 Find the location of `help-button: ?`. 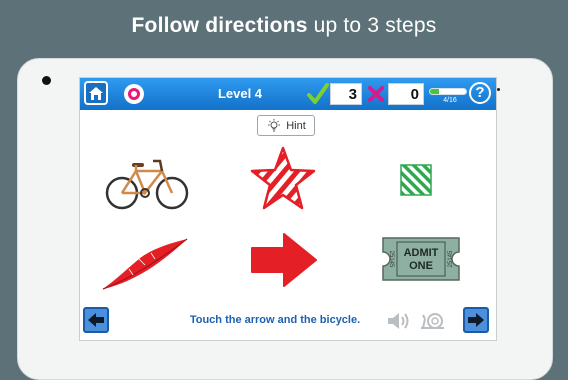

help-button: ? is located at coordinates (480, 93).